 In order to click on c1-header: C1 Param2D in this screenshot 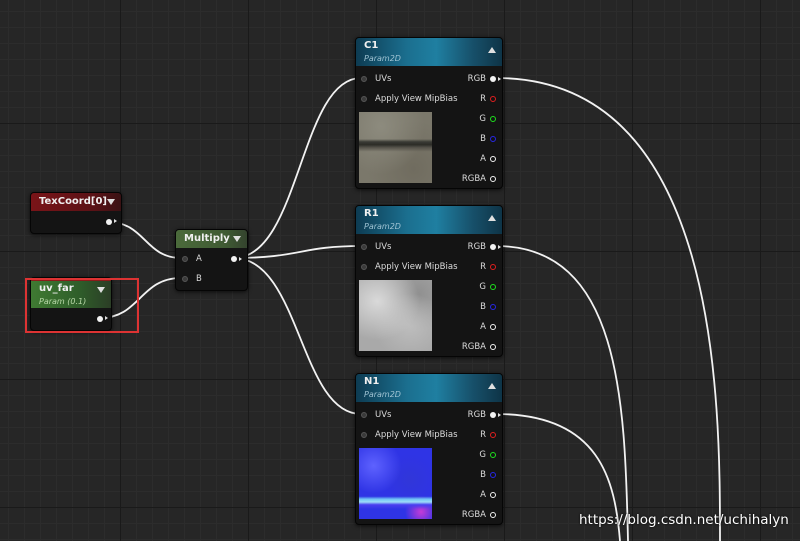, I will do `click(429, 52)`.